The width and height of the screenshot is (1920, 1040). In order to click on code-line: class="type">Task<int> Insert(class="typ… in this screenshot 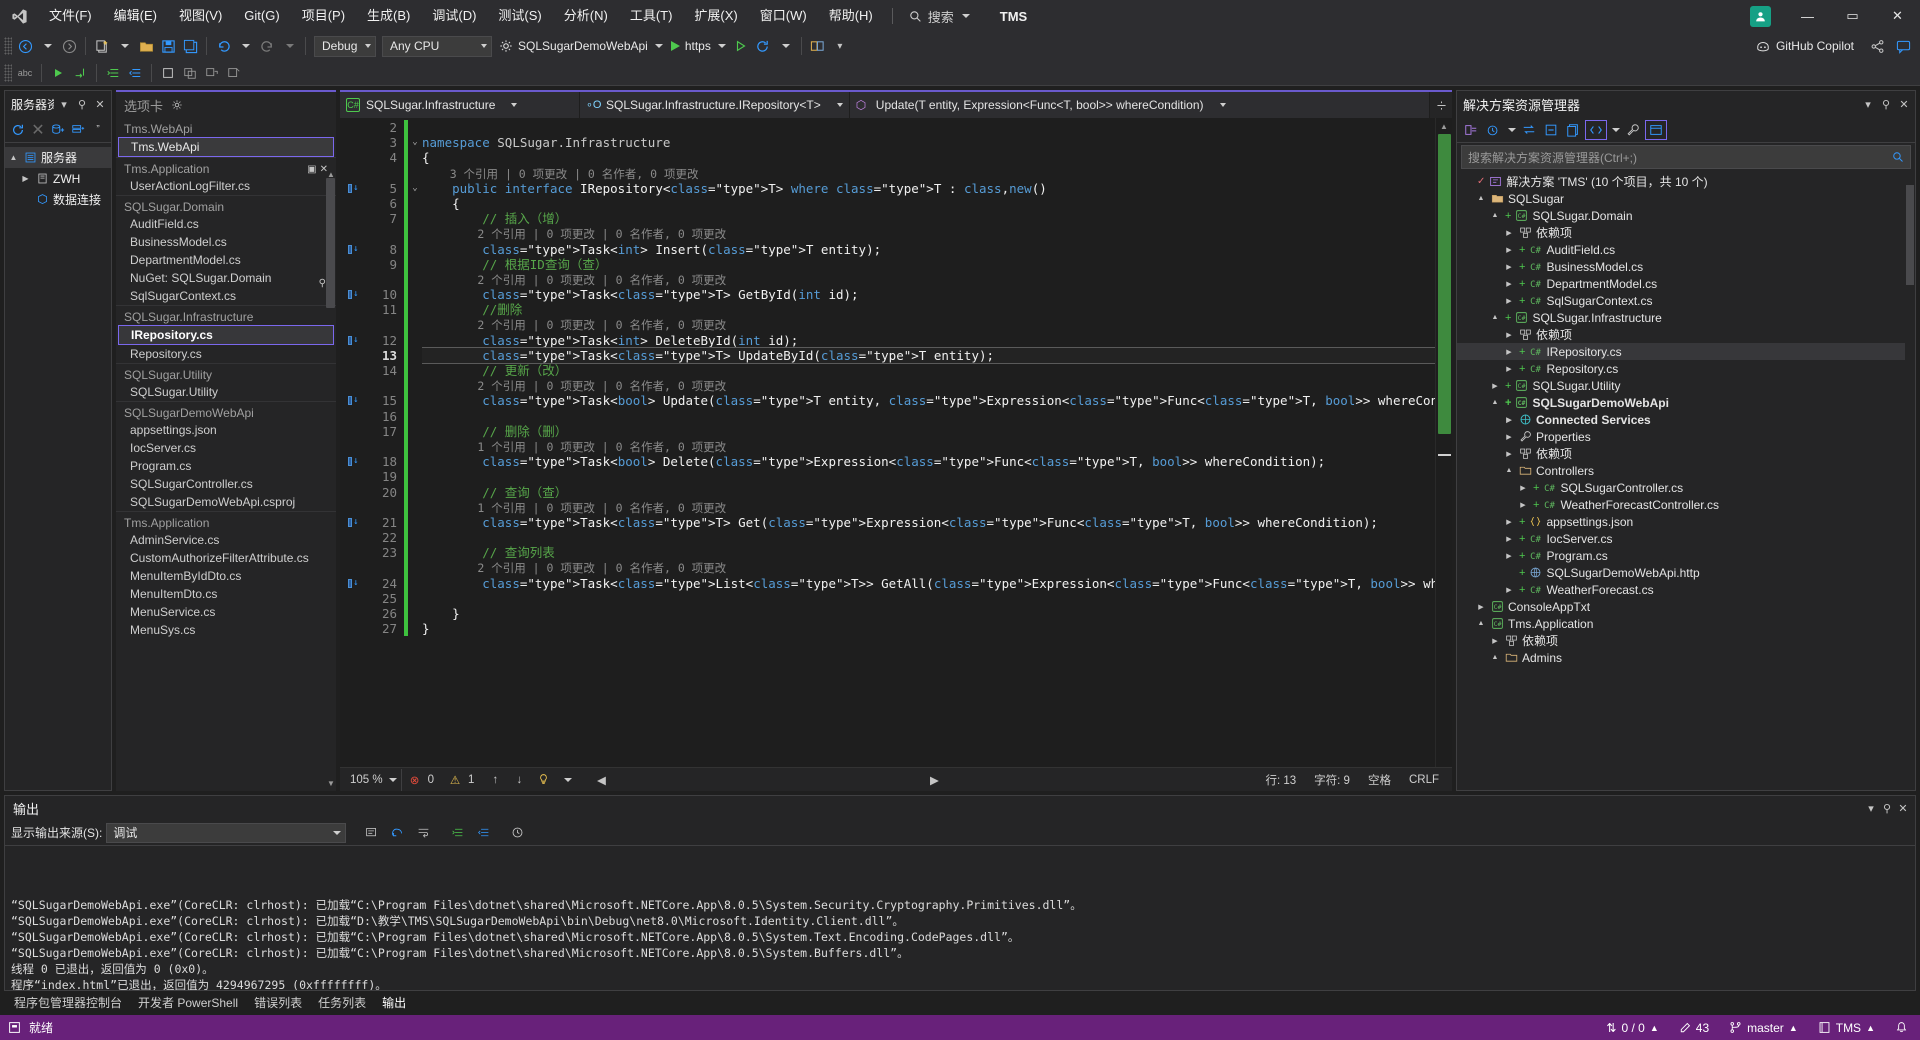, I will do `click(928, 249)`.